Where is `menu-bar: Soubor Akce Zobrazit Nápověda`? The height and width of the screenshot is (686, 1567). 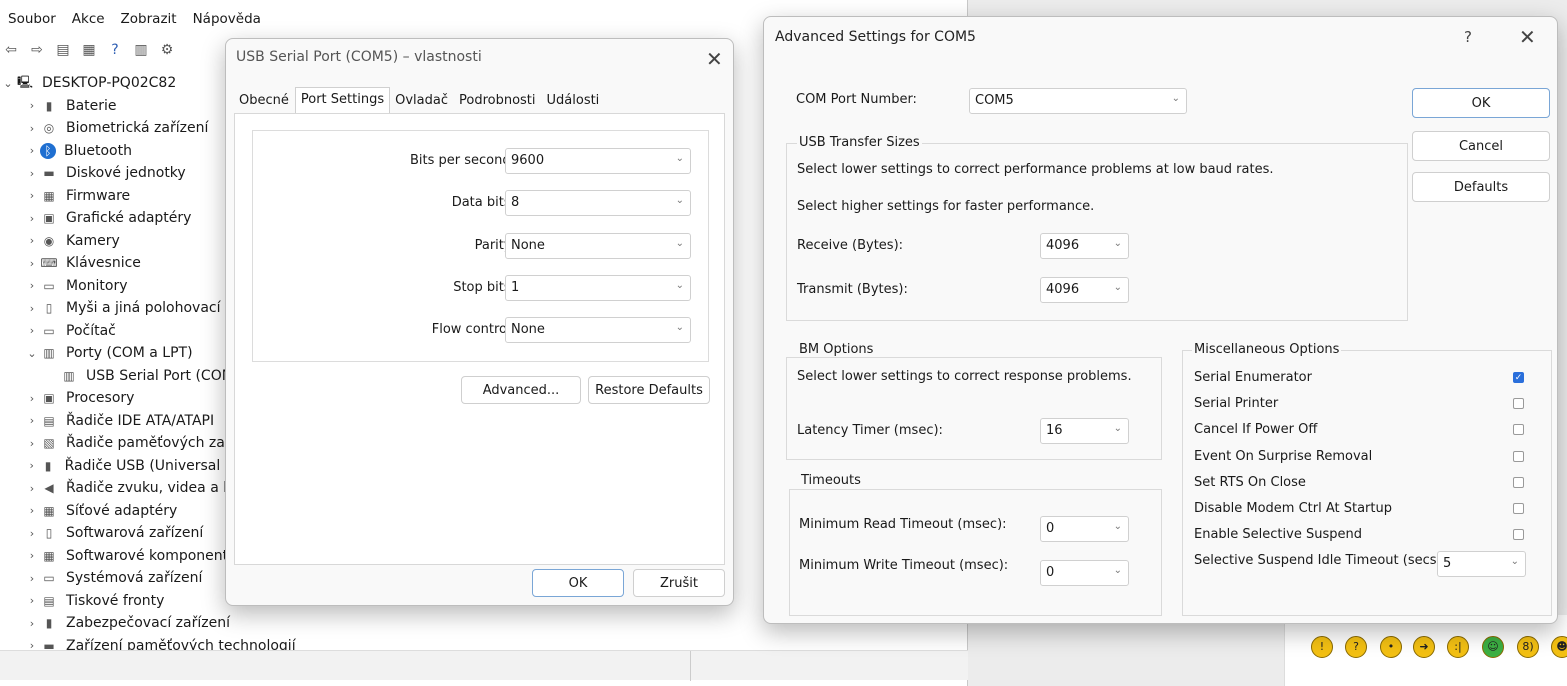 menu-bar: Soubor Akce Zobrazit Nápověda is located at coordinates (134, 20).